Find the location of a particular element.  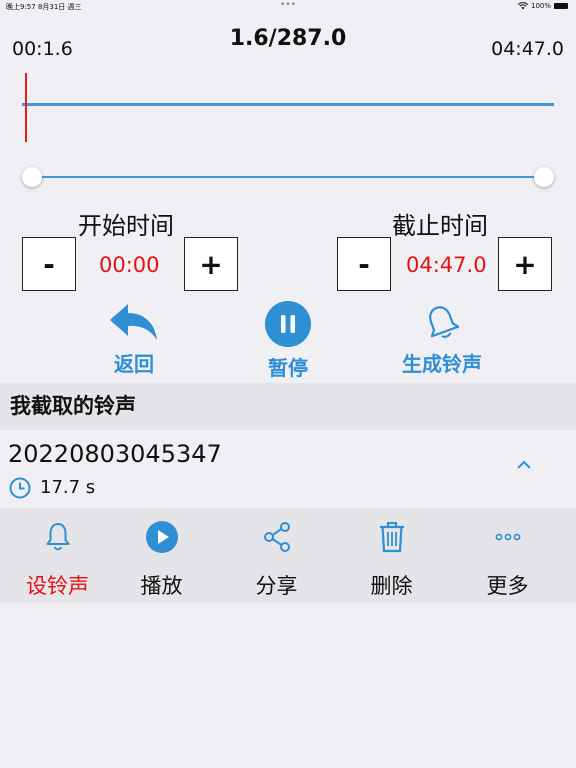

pause-button: 暂停 is located at coordinates (288, 340).